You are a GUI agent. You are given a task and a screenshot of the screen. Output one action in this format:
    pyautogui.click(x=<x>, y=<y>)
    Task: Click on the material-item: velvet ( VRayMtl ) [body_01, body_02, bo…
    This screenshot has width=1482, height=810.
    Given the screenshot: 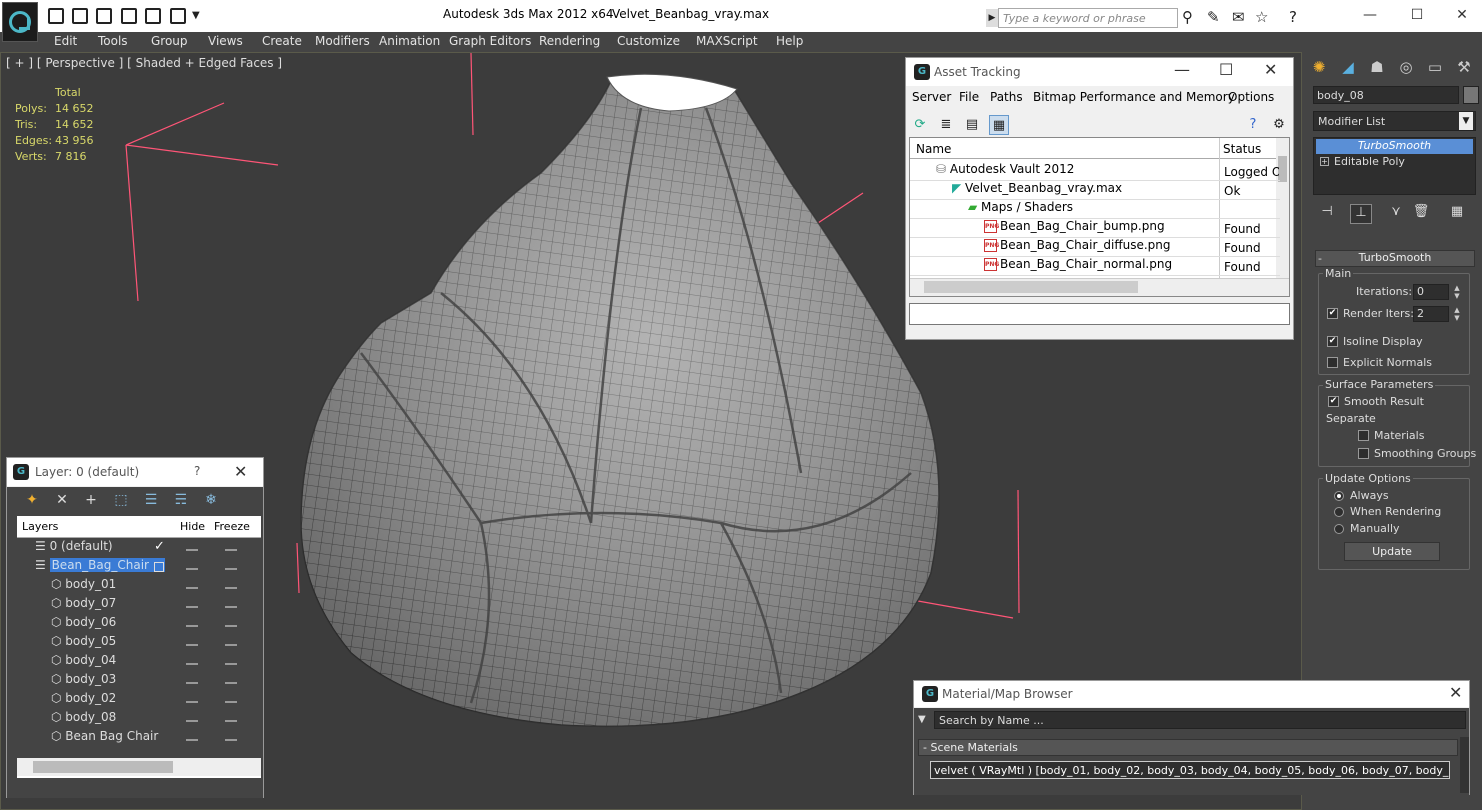 What is the action you would take?
    pyautogui.click(x=1190, y=770)
    